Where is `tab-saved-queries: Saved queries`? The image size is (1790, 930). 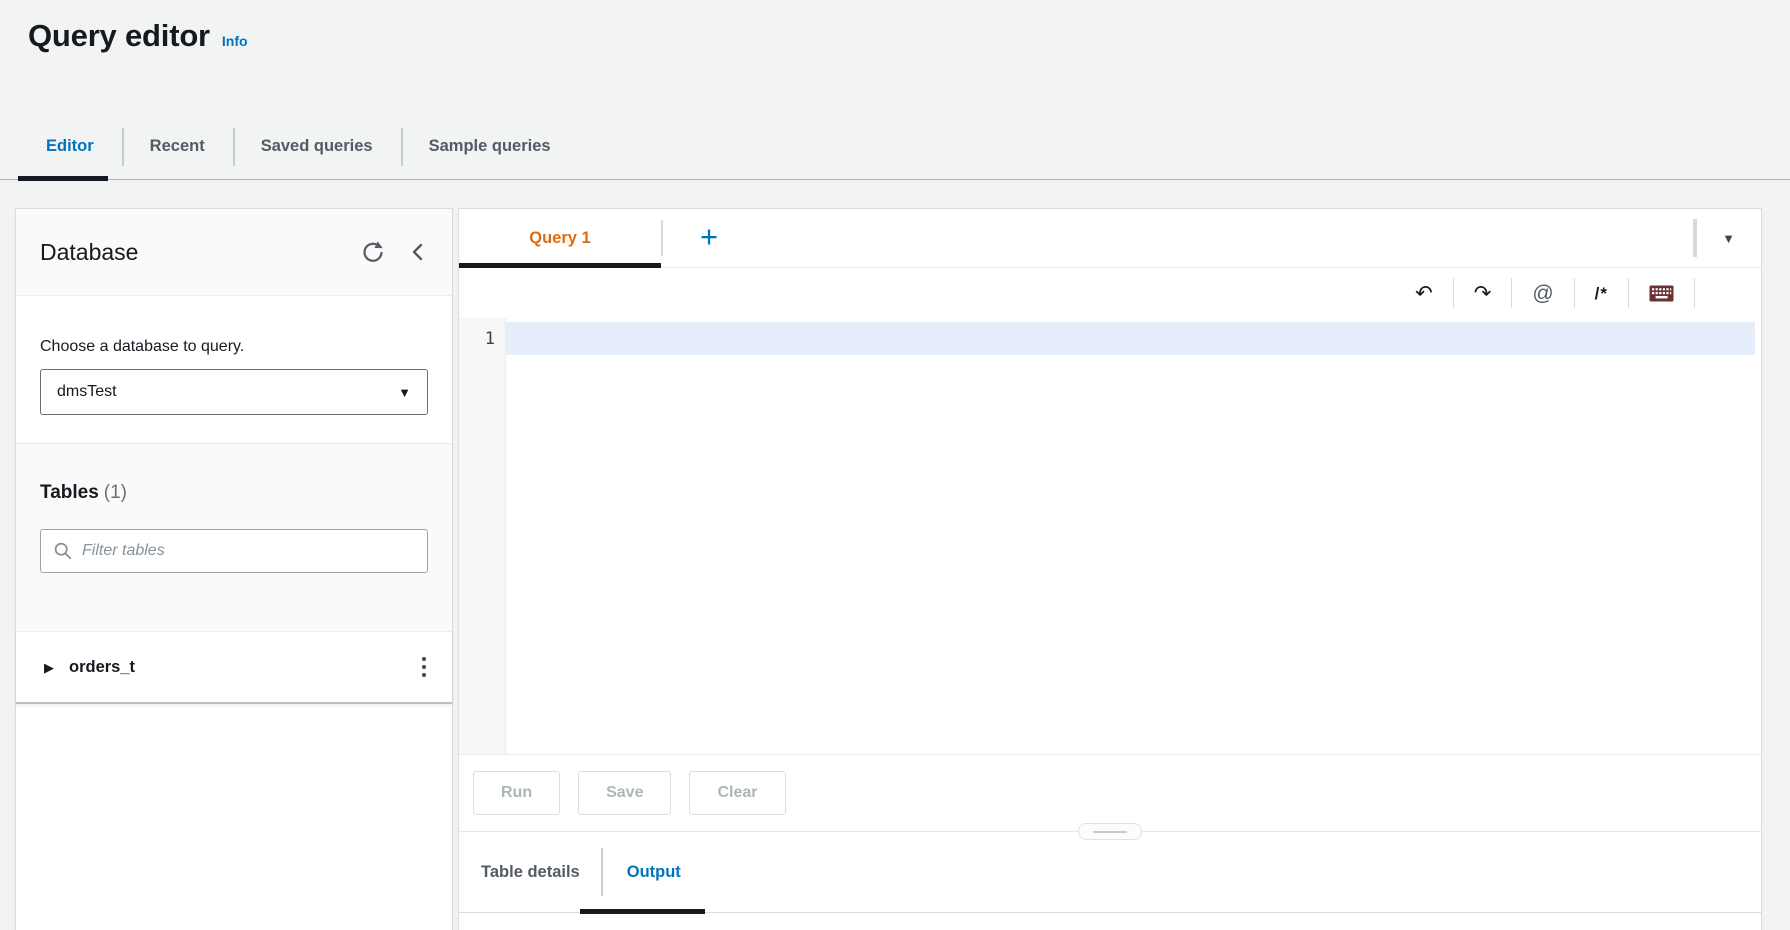 tab-saved-queries: Saved queries is located at coordinates (317, 146).